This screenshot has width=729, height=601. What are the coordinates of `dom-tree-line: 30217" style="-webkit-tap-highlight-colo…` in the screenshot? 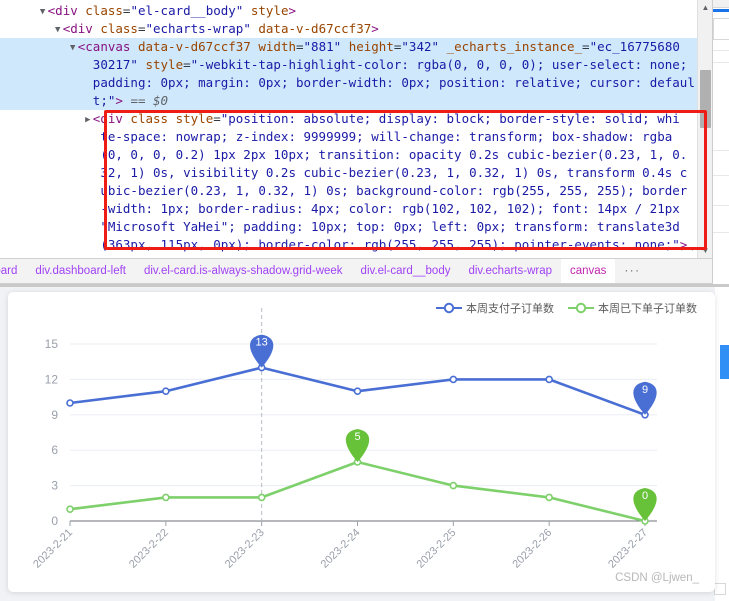 It's located at (356, 65).